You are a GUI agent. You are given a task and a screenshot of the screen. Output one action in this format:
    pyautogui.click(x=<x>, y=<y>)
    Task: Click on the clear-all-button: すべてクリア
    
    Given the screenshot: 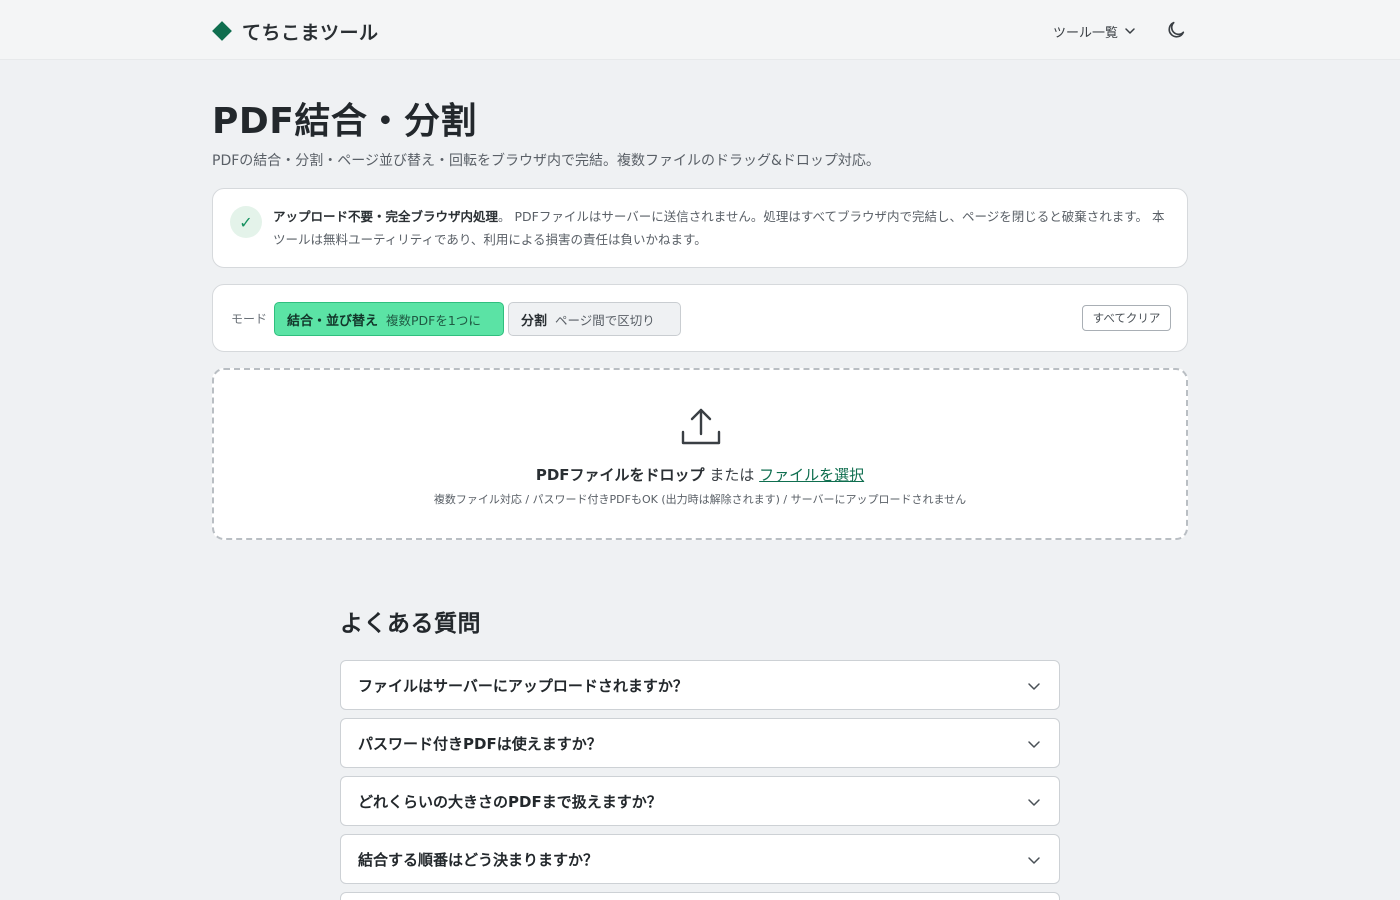 What is the action you would take?
    pyautogui.click(x=1126, y=318)
    